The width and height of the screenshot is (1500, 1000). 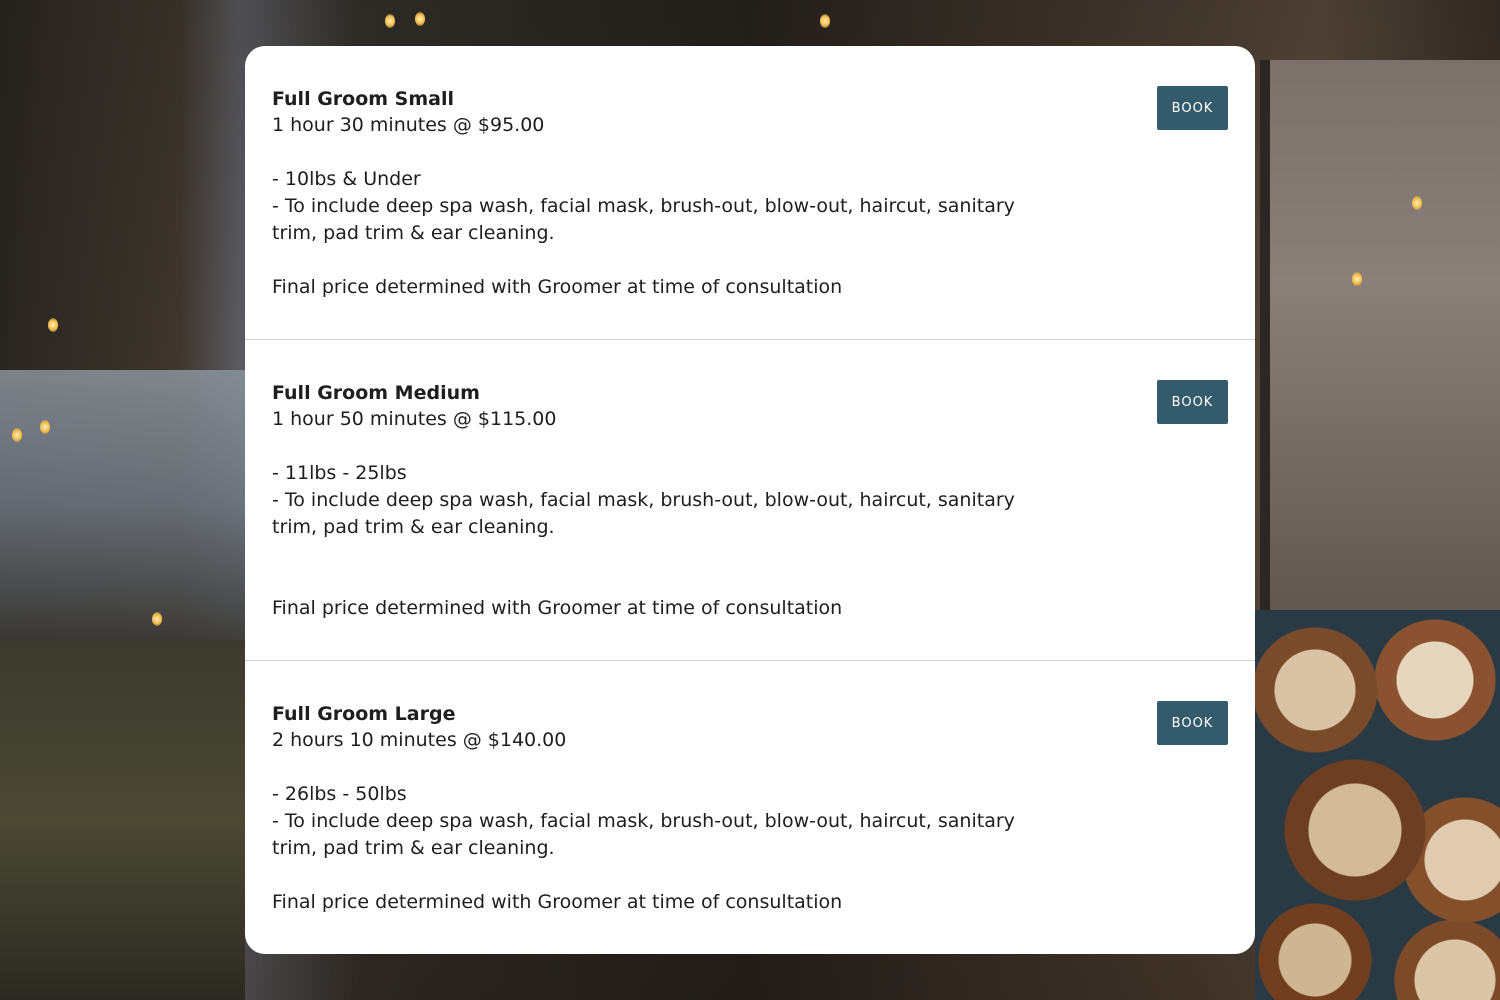 I want to click on background-plants, so click(x=122, y=820).